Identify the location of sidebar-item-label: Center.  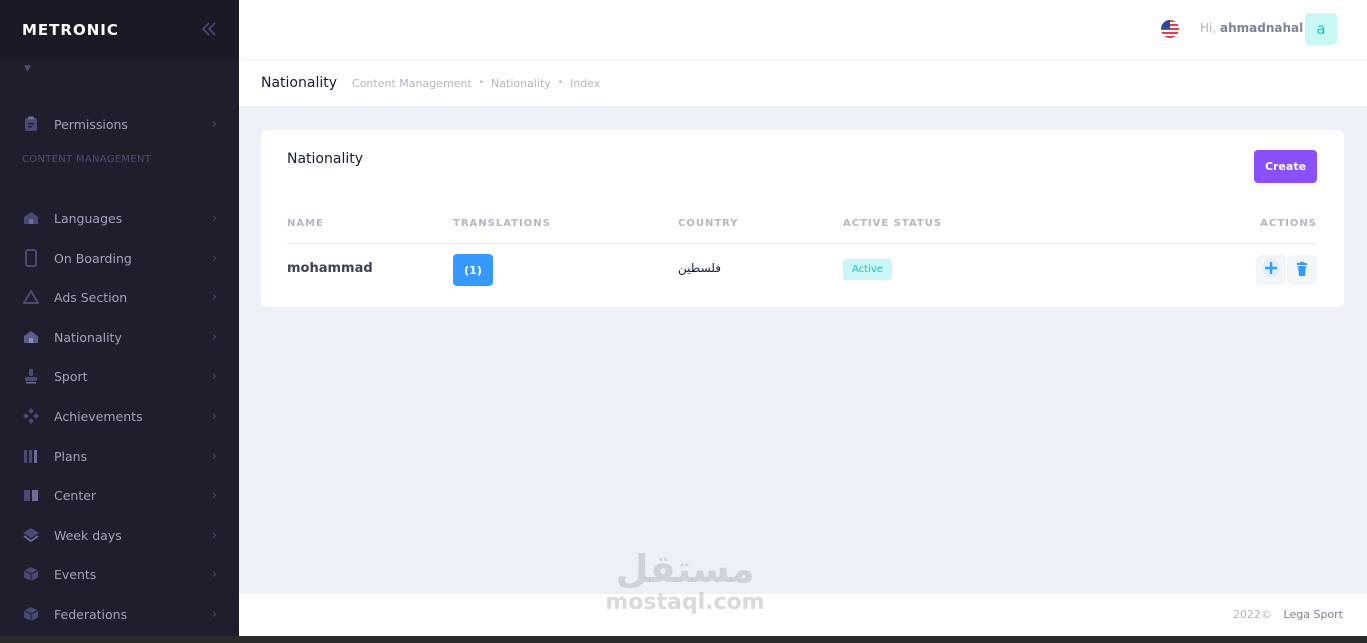
(75, 495).